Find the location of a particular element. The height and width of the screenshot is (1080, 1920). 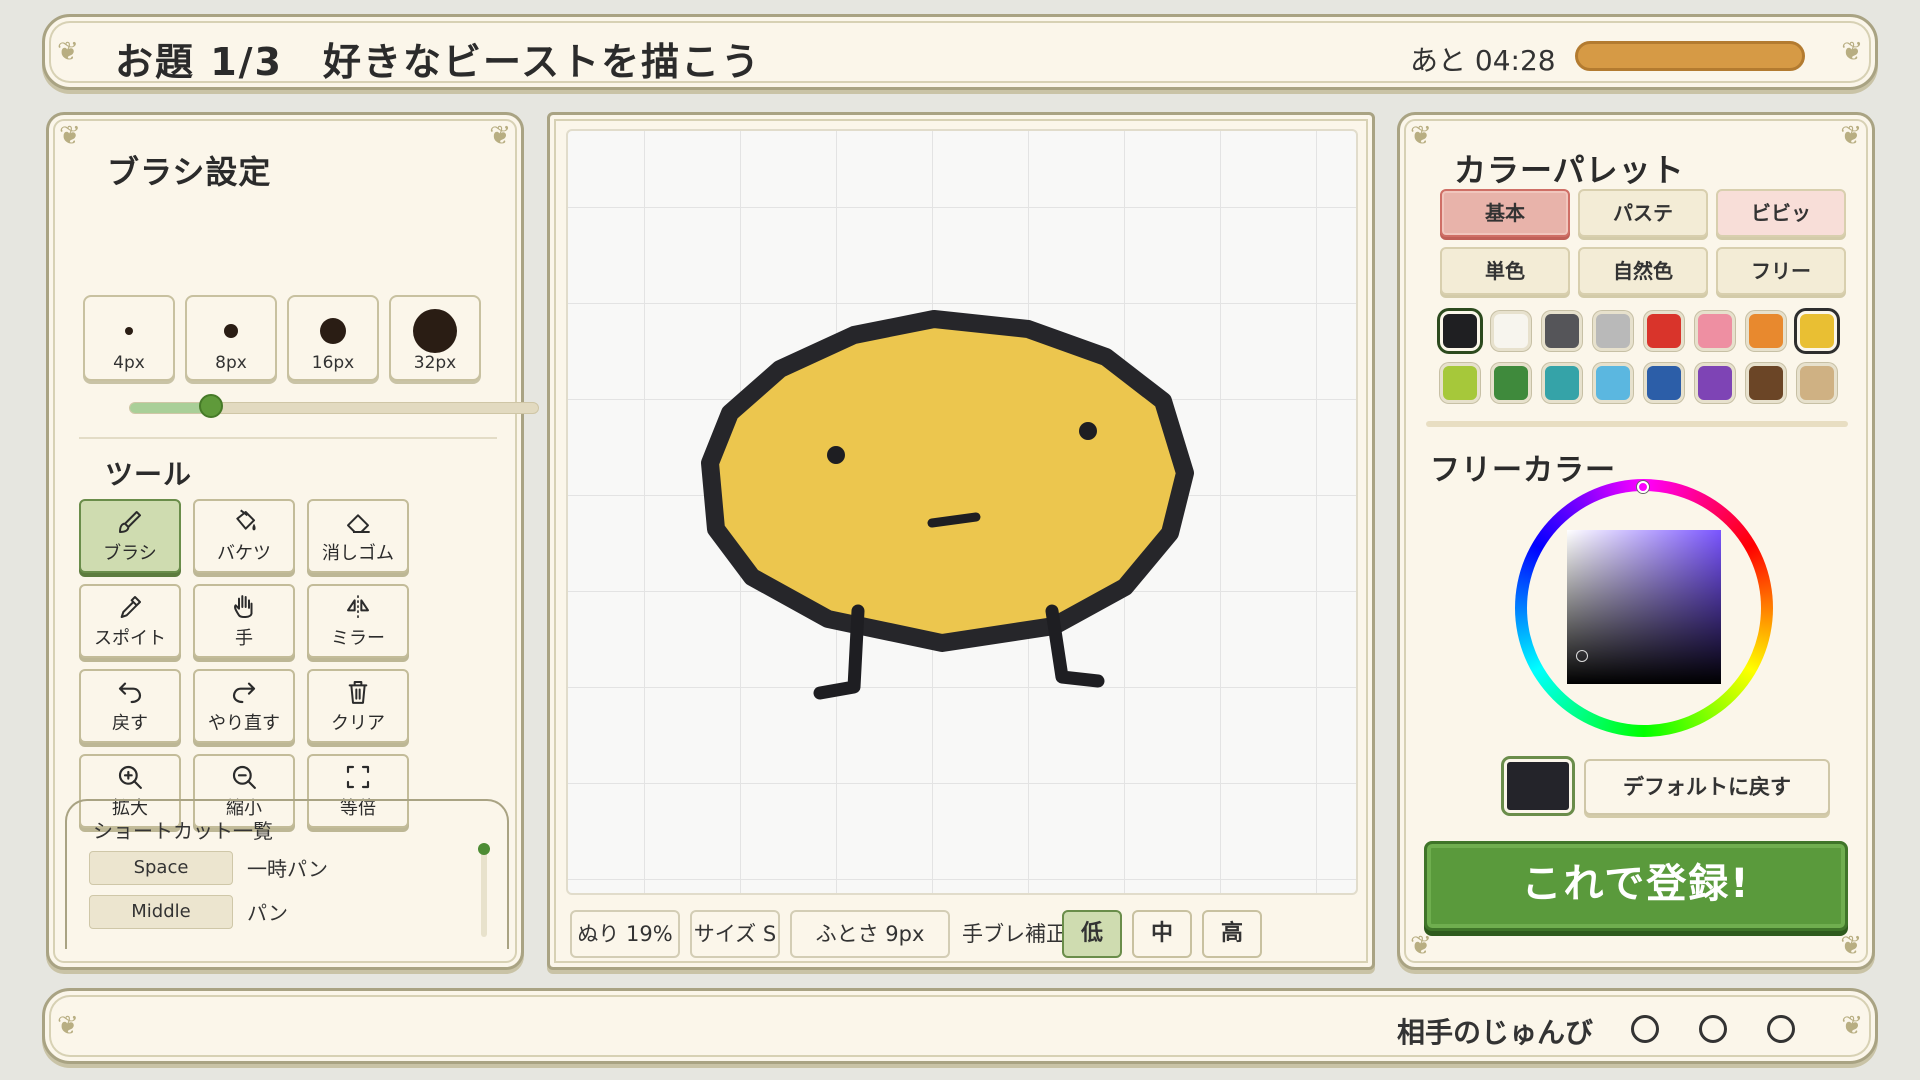

fill-percent: ぬり 19% is located at coordinates (625, 934).